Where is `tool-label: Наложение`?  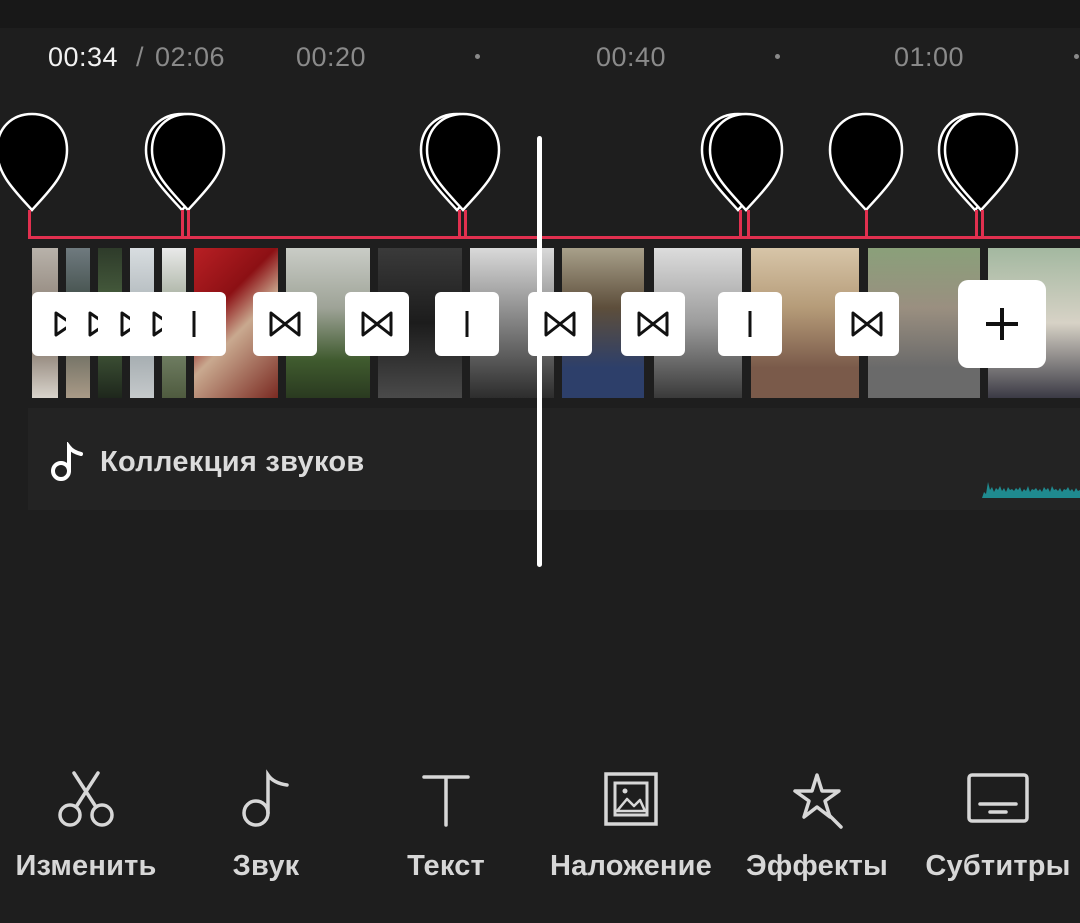 tool-label: Наложение is located at coordinates (631, 866).